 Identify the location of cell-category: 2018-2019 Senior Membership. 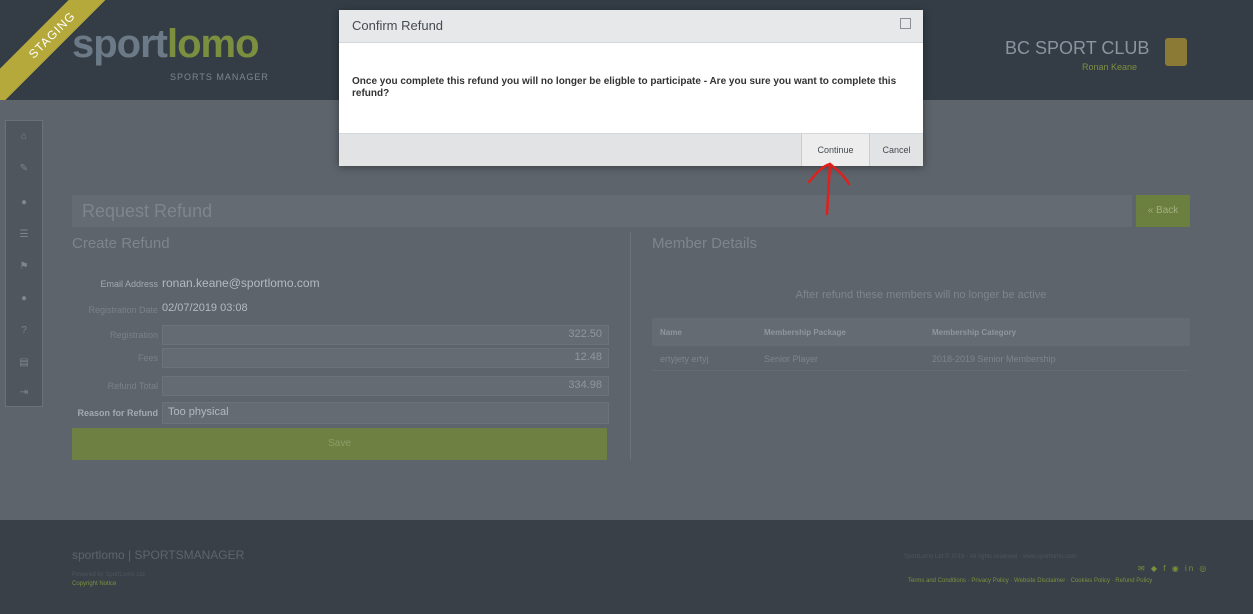
(994, 359).